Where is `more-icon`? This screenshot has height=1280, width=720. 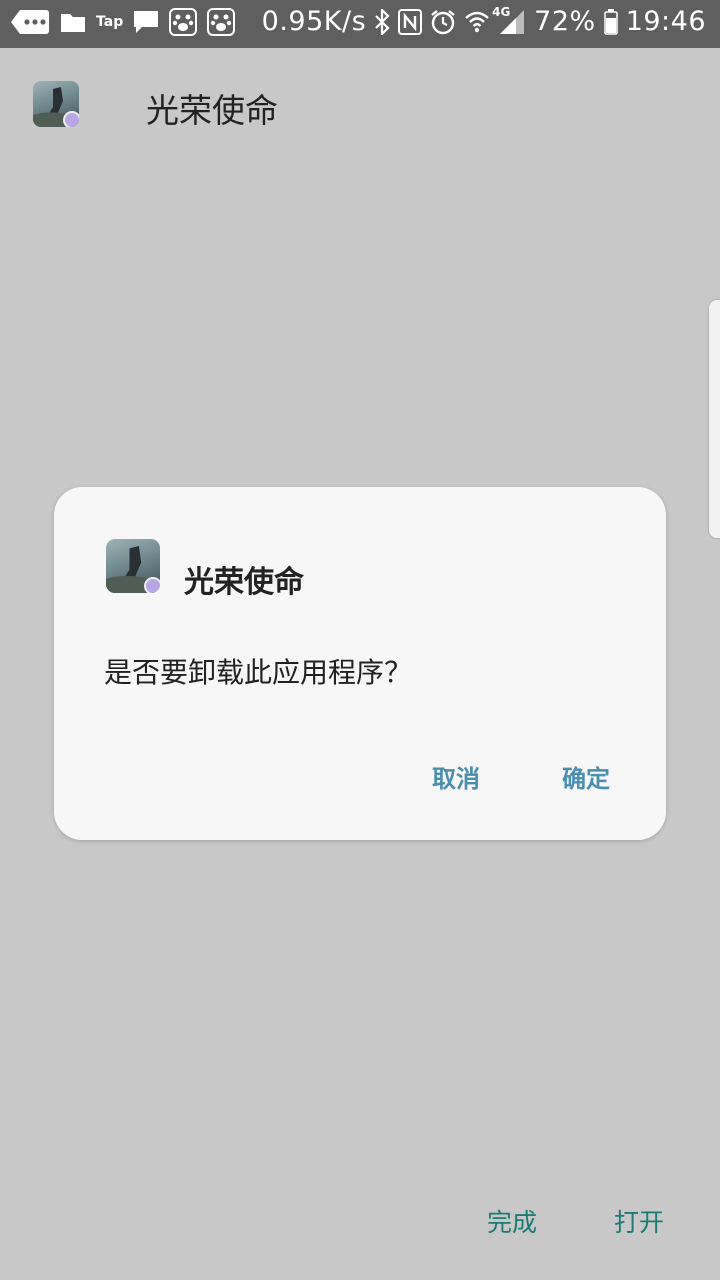
more-icon is located at coordinates (30, 22).